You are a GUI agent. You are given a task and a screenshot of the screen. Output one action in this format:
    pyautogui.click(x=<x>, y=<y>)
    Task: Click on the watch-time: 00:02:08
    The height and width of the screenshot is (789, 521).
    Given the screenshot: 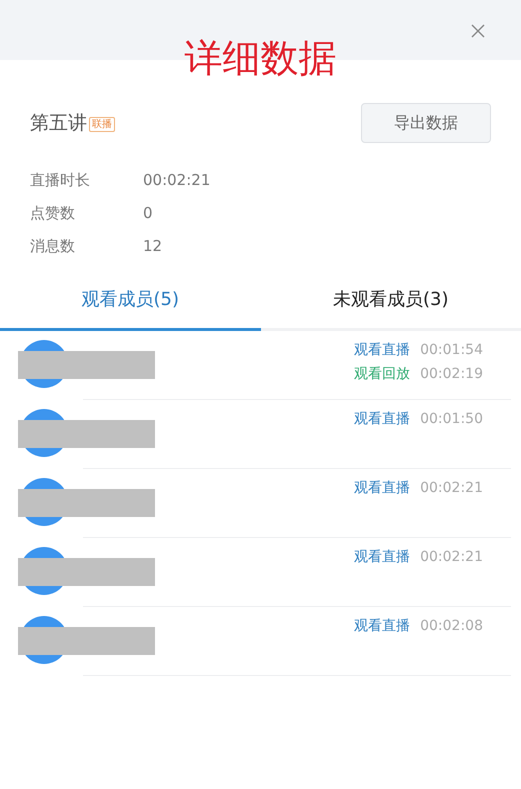 What is the action you would take?
    pyautogui.click(x=451, y=626)
    